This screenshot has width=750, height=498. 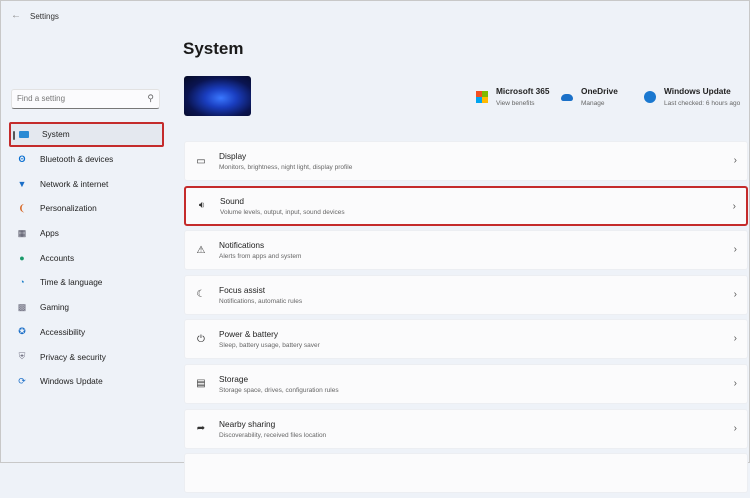 What do you see at coordinates (22, 282) in the screenshot?
I see `globe-icon: ◔` at bounding box center [22, 282].